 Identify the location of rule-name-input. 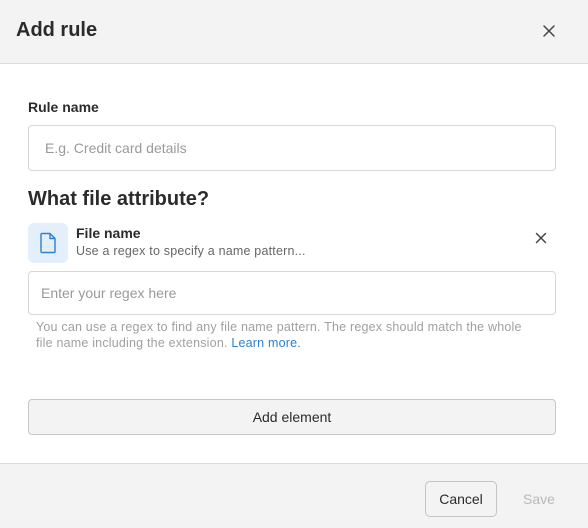
(292, 148).